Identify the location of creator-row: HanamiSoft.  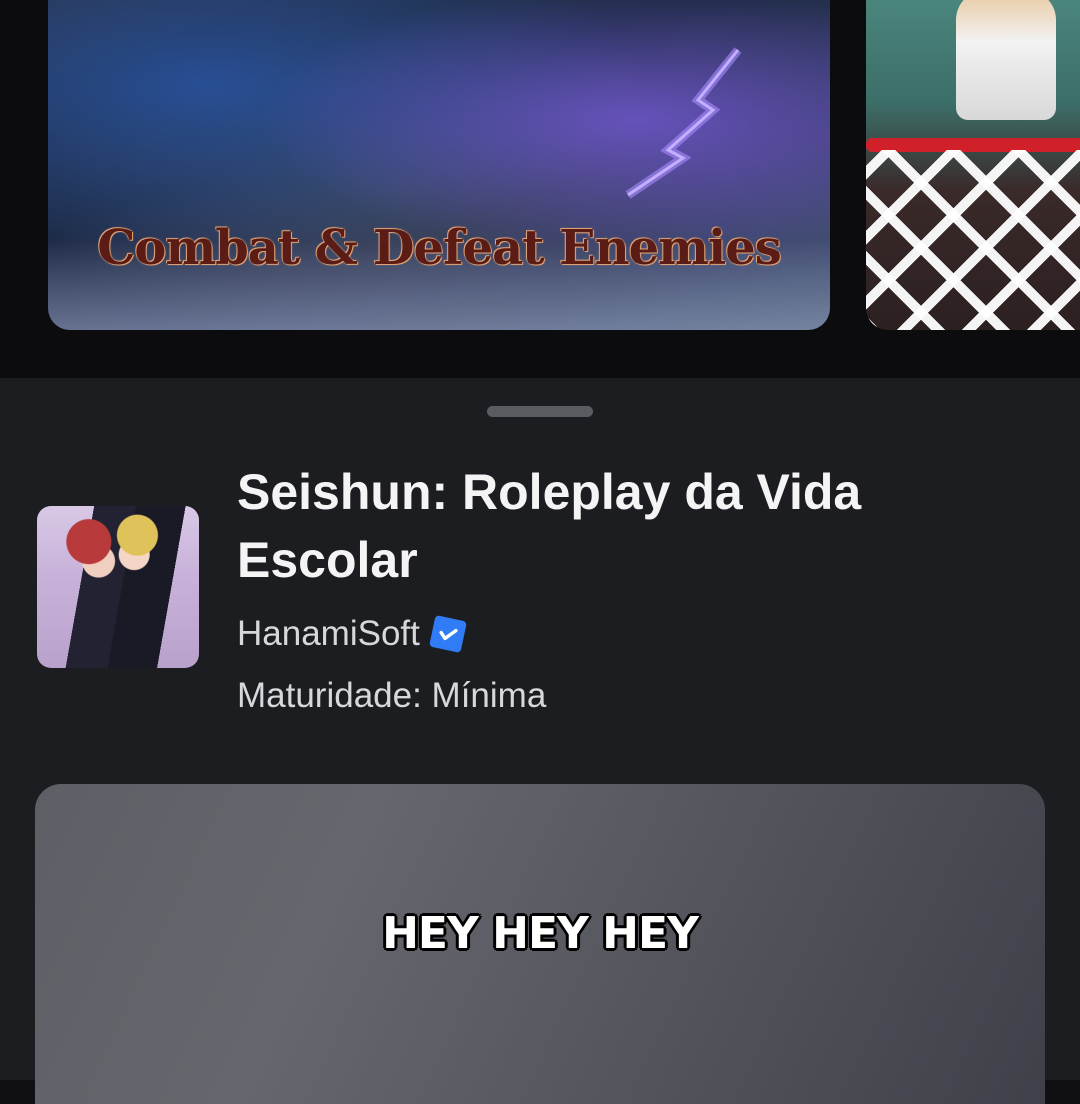
(352, 634).